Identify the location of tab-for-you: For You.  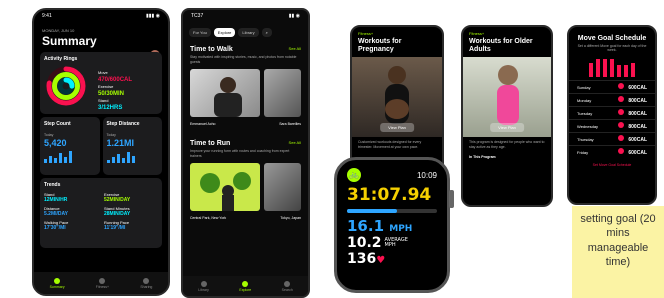
(200, 32).